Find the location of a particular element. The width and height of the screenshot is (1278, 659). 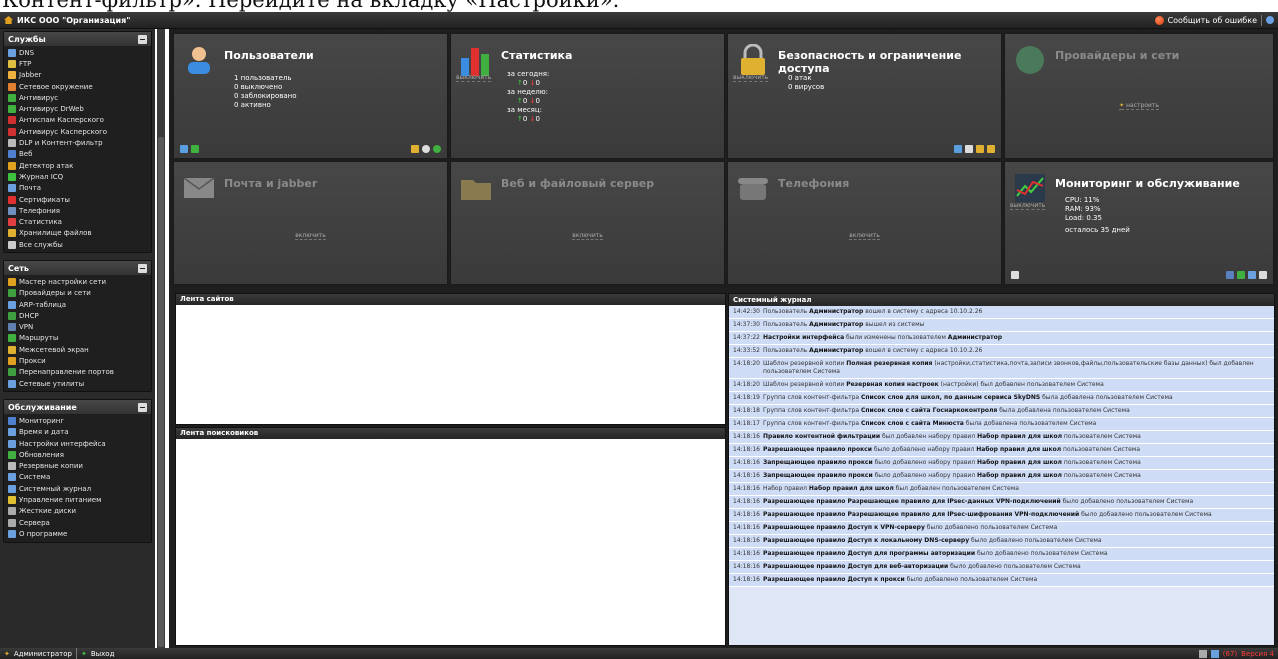

key-icon is located at coordinates (415, 149).